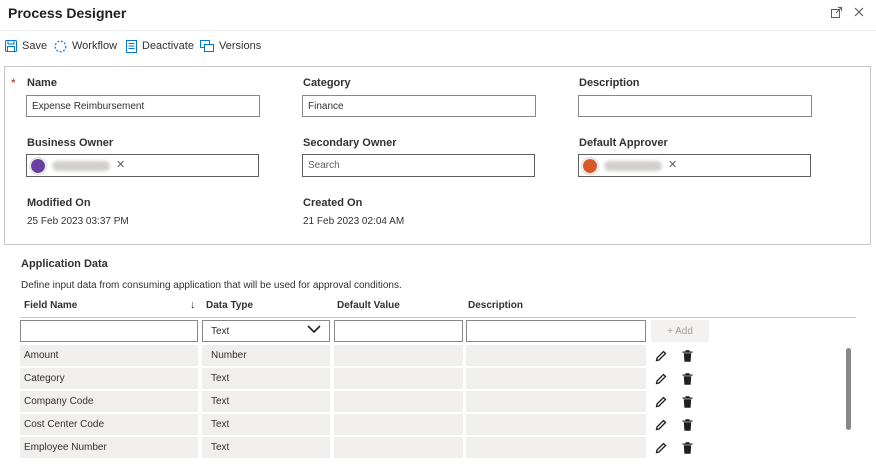 Image resolution: width=876 pixels, height=467 pixels. I want to click on save-icon, so click(11, 46).